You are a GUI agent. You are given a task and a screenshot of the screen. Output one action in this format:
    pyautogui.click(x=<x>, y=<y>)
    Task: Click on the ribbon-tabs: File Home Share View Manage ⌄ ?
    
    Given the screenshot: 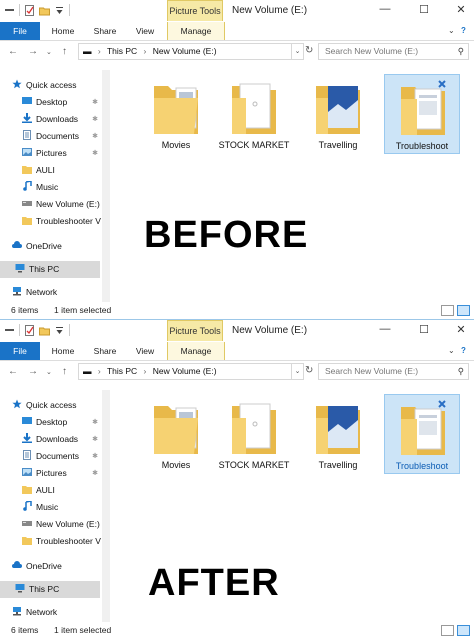 What is the action you would take?
    pyautogui.click(x=237, y=351)
    